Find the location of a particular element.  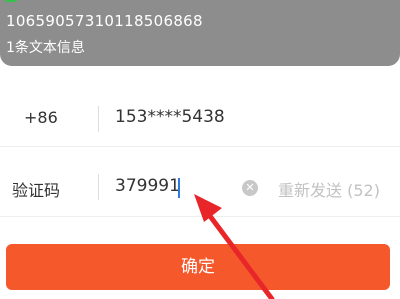

arrow-head is located at coordinates (208, 208).